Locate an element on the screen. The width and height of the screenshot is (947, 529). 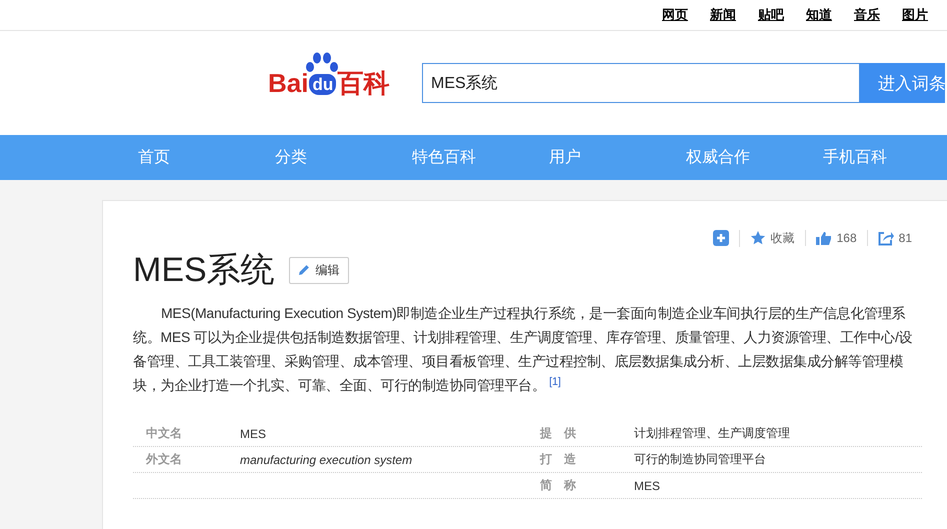
pencil-icon is located at coordinates (304, 270).